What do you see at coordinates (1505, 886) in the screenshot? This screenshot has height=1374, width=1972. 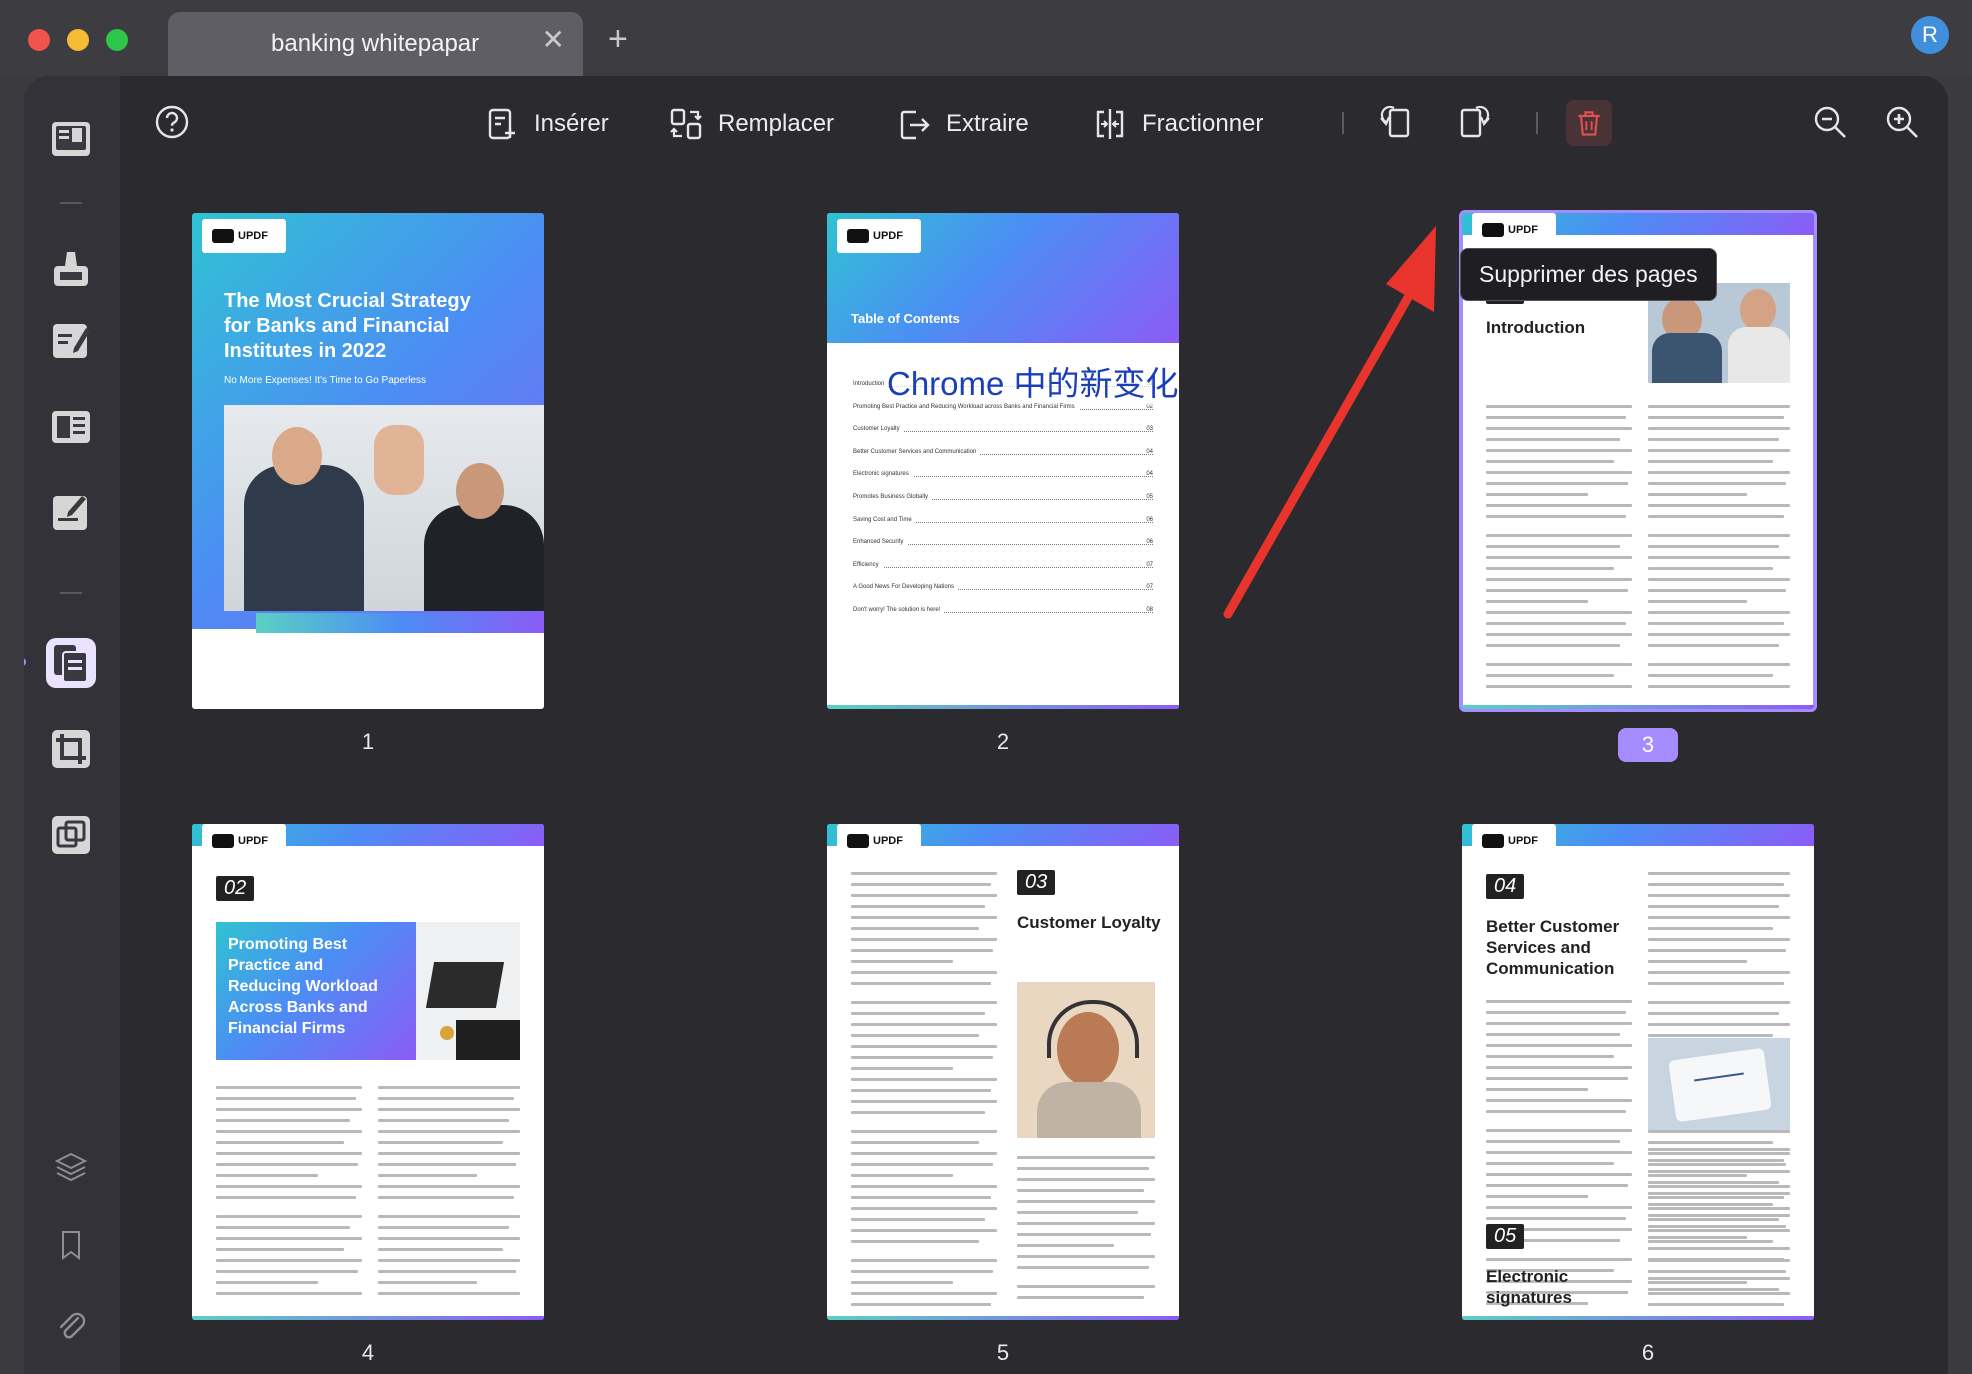 I see `section-number: 04` at bounding box center [1505, 886].